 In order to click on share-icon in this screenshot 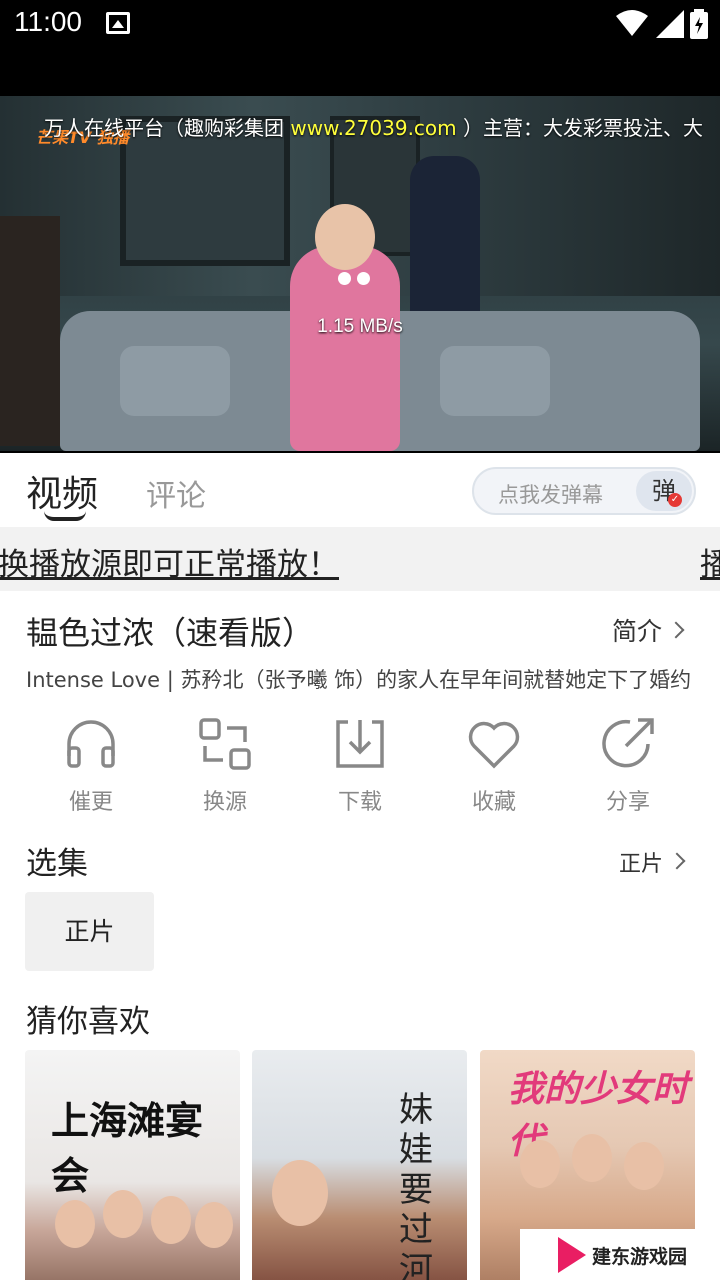, I will do `click(628, 743)`.